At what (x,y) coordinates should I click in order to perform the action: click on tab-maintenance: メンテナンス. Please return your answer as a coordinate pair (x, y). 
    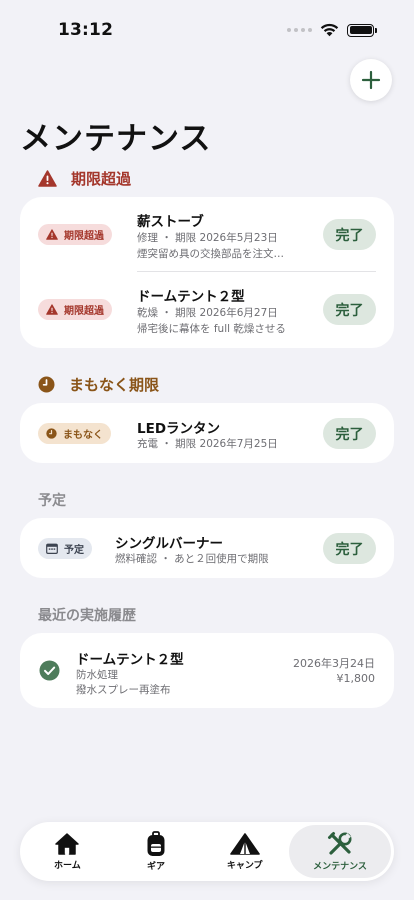
    Looking at the image, I should click on (340, 851).